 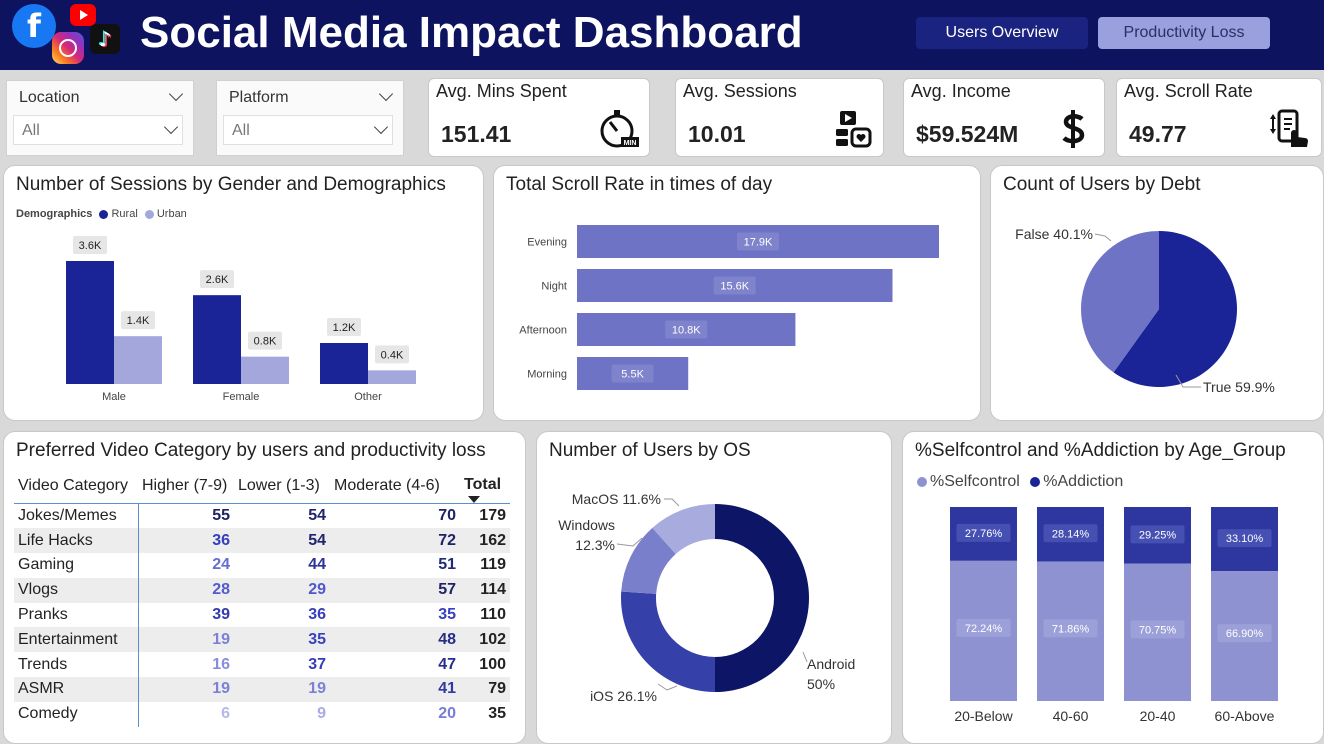 What do you see at coordinates (1071, 716) in the screenshot?
I see `x-tick-label: 40-60` at bounding box center [1071, 716].